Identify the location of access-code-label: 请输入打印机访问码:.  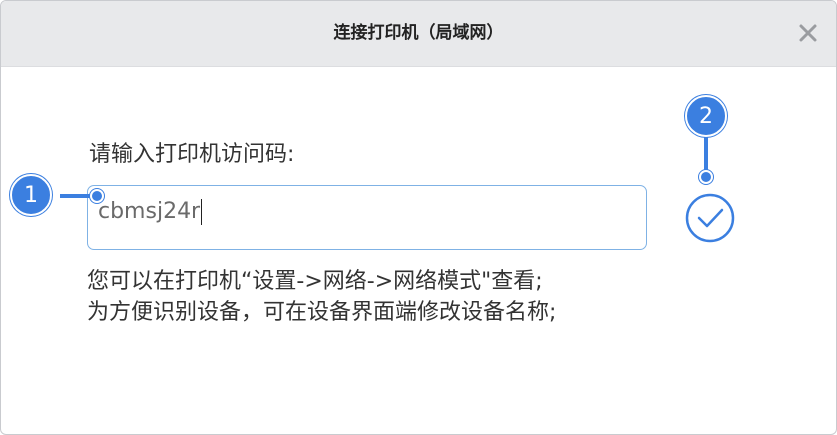
(192, 154).